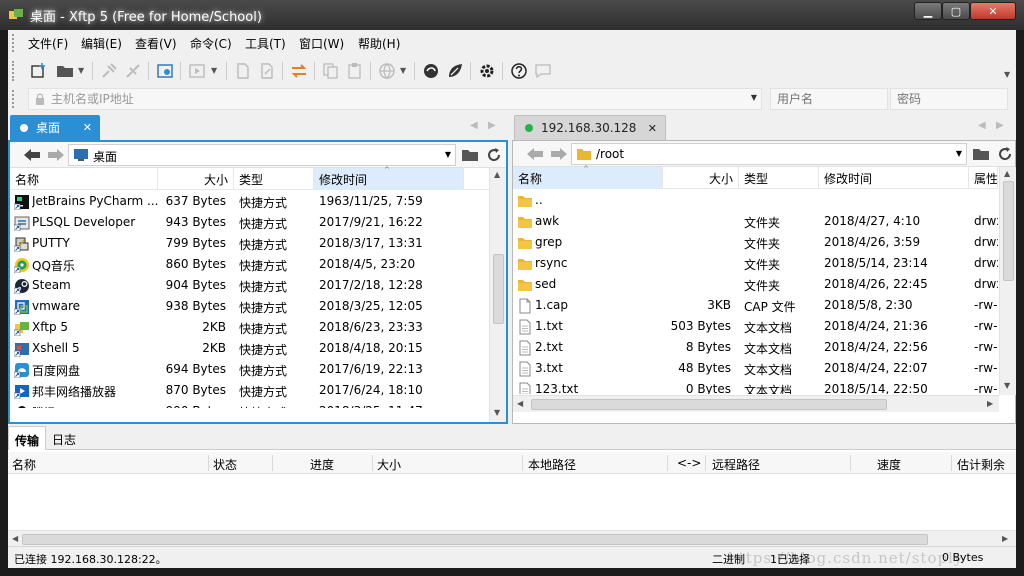  Describe the element at coordinates (262, 155) in the screenshot. I see `local-path-field: 桌面 ▼` at that location.